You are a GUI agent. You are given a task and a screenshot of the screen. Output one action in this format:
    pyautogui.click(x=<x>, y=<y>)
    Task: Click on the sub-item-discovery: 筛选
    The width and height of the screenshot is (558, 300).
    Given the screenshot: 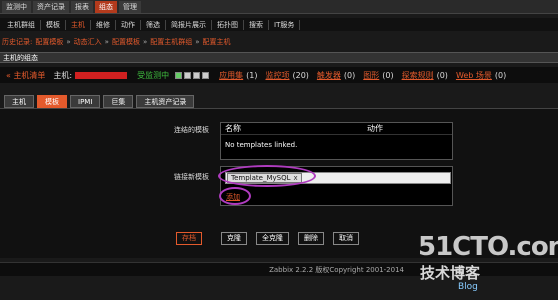 What is the action you would take?
    pyautogui.click(x=153, y=24)
    